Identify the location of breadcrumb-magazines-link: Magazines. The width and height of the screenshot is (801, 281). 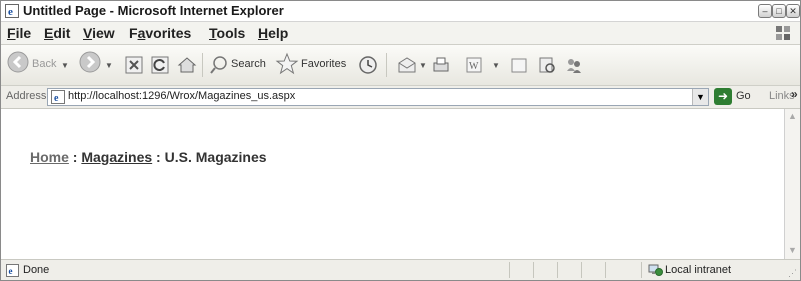
(116, 157).